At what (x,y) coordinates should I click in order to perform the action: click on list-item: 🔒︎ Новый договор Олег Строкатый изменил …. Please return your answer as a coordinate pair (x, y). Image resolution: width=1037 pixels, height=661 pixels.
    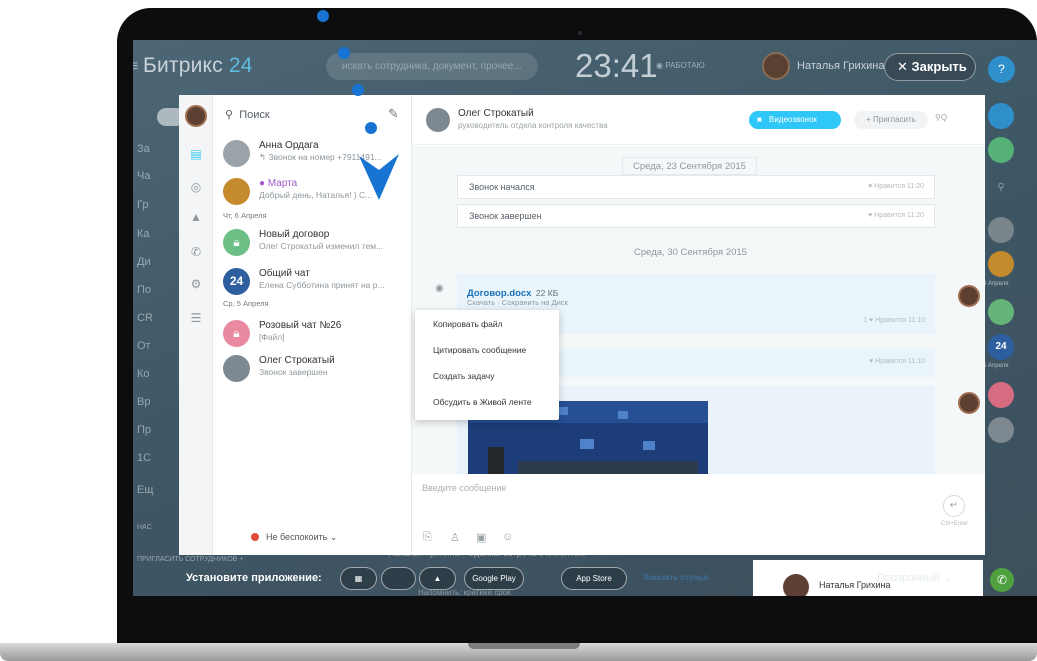
    Looking at the image, I should click on (312, 245).